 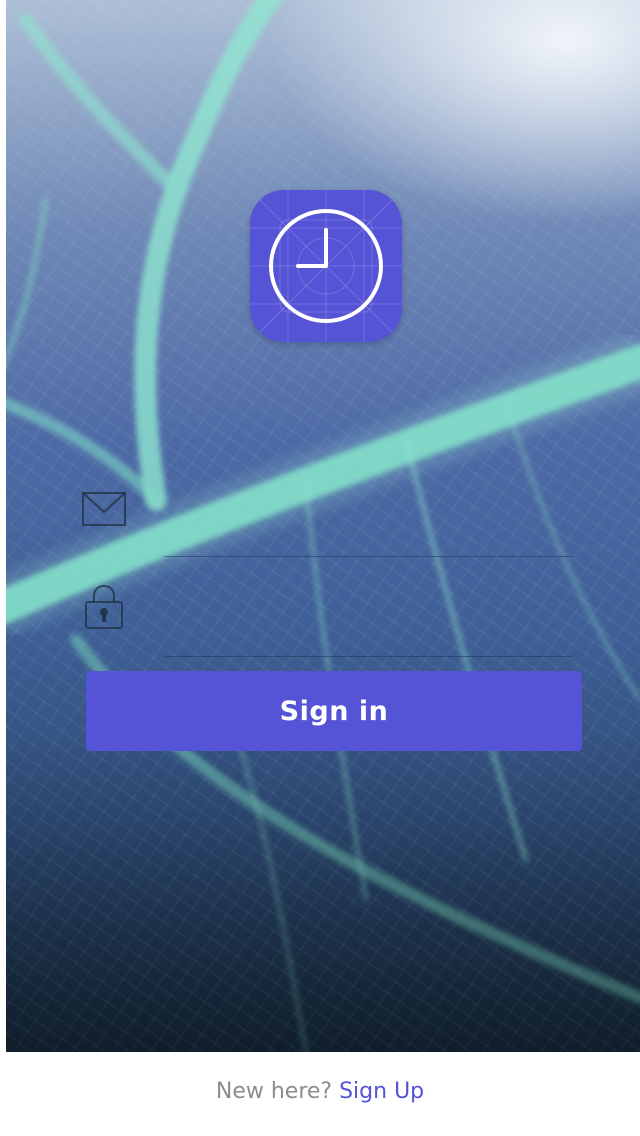 I want to click on sign-up-link: Sign Up, so click(x=381, y=1091).